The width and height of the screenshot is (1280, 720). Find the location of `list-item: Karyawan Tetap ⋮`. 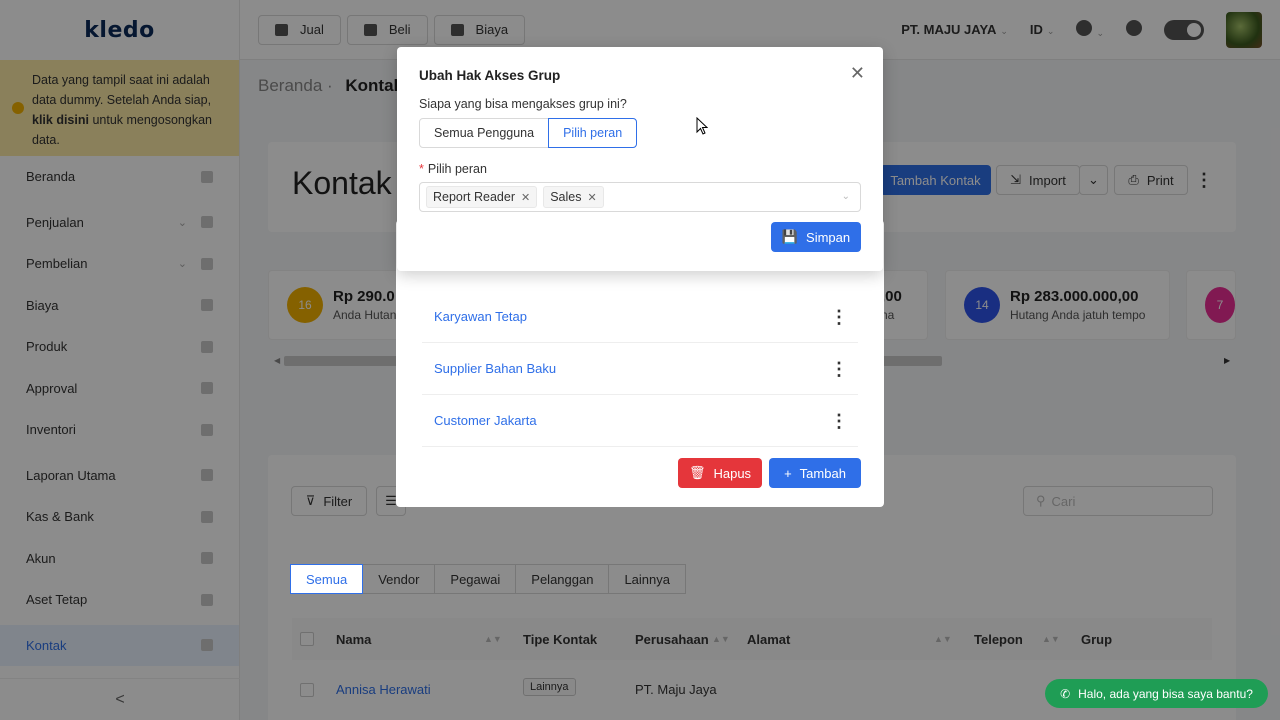

list-item: Karyawan Tetap ⋮ is located at coordinates (640, 317).